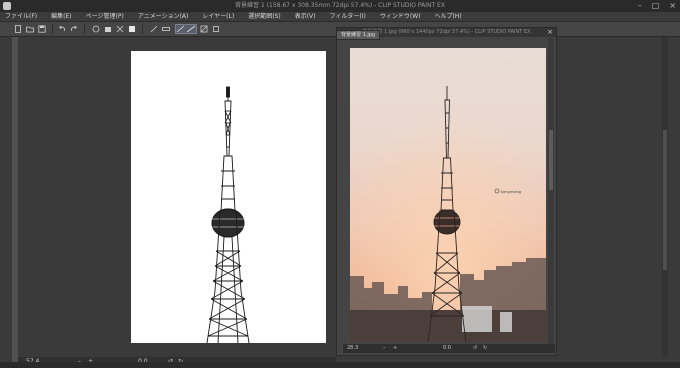  Describe the element at coordinates (166, 29) in the screenshot. I see `ruler-icon` at that location.